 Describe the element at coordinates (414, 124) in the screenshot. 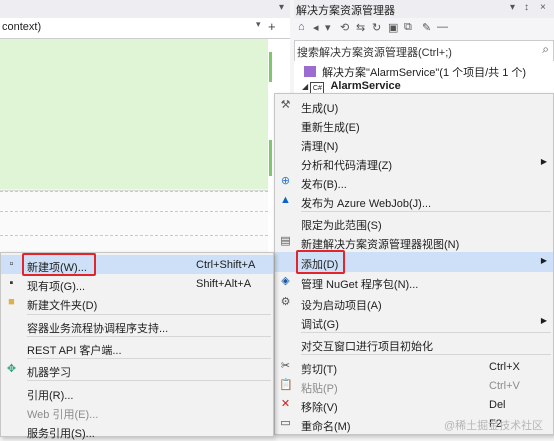

I see `menu-item-rebuild: 重新生成(E)` at that location.